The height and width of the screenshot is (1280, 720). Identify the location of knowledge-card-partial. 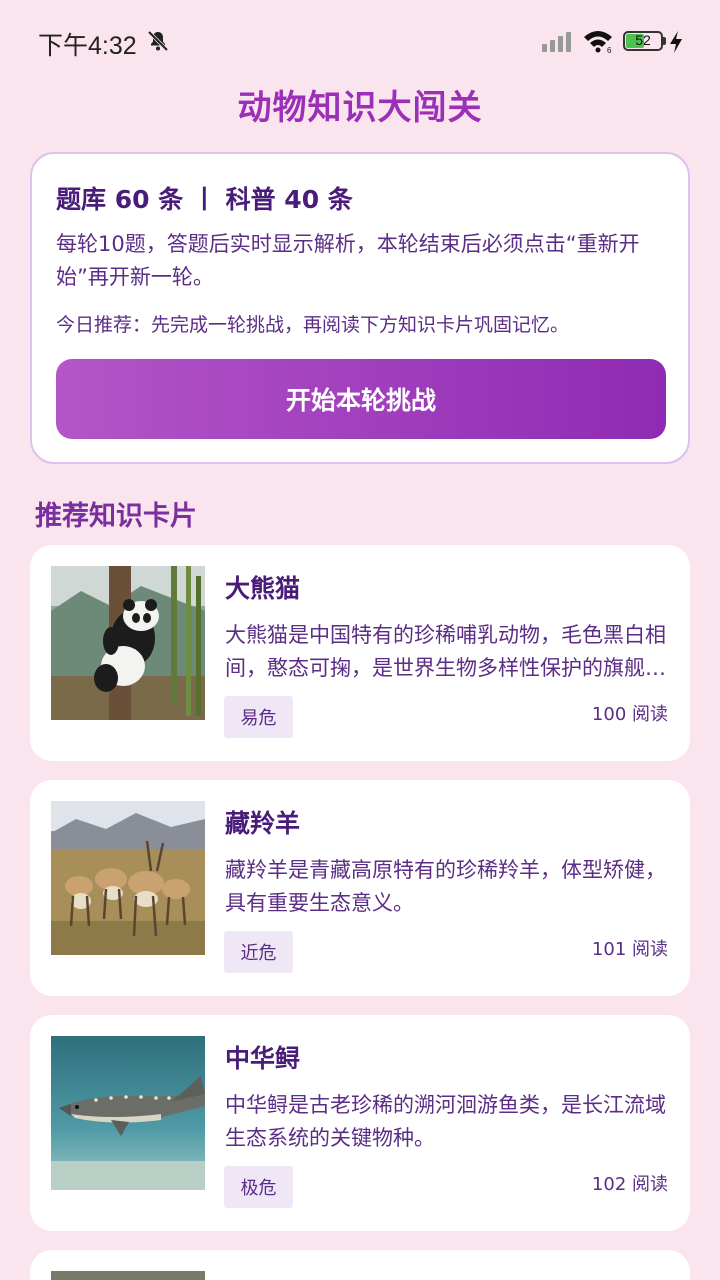
(360, 1265).